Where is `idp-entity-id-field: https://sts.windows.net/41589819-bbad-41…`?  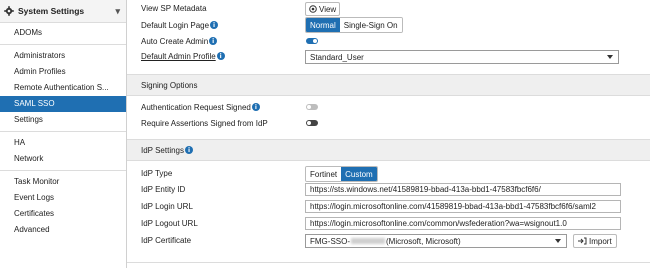
idp-entity-id-field: https://sts.windows.net/41589819-bbad-41… is located at coordinates (463, 189).